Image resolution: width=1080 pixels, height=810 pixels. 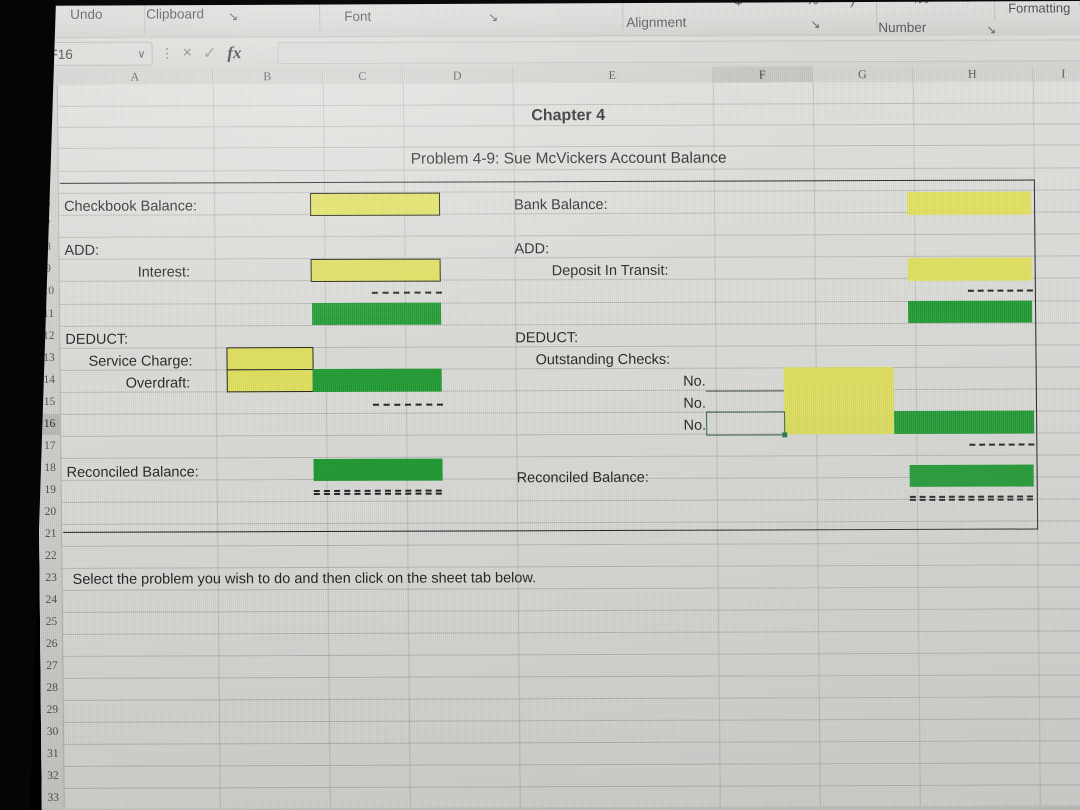 What do you see at coordinates (407, 404) in the screenshot?
I see `subtotal-rule-left-deduct` at bounding box center [407, 404].